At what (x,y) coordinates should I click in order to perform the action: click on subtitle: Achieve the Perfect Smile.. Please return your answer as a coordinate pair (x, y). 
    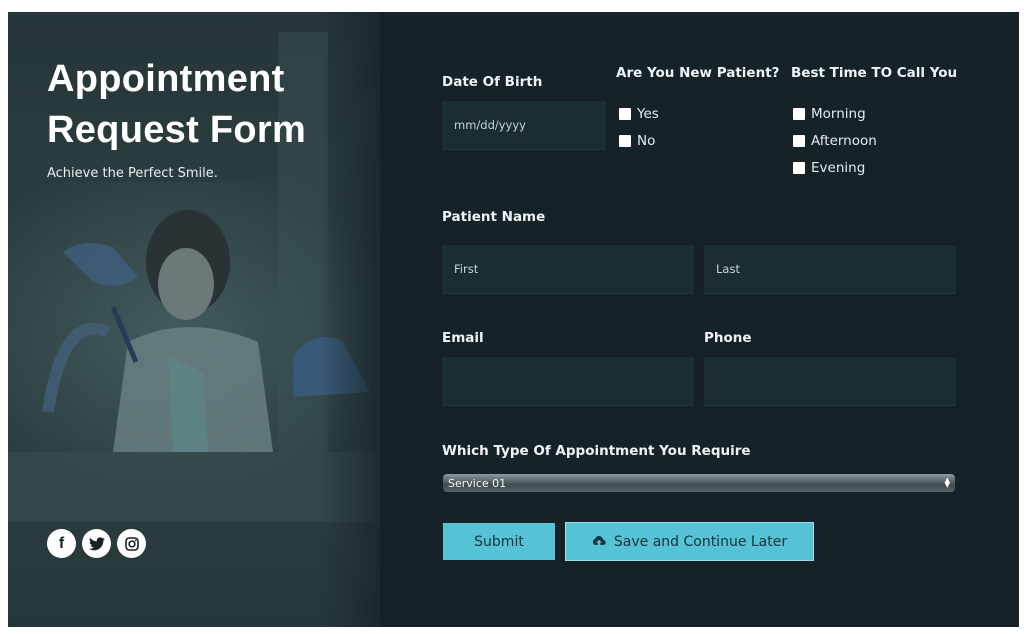
    Looking at the image, I should click on (132, 173).